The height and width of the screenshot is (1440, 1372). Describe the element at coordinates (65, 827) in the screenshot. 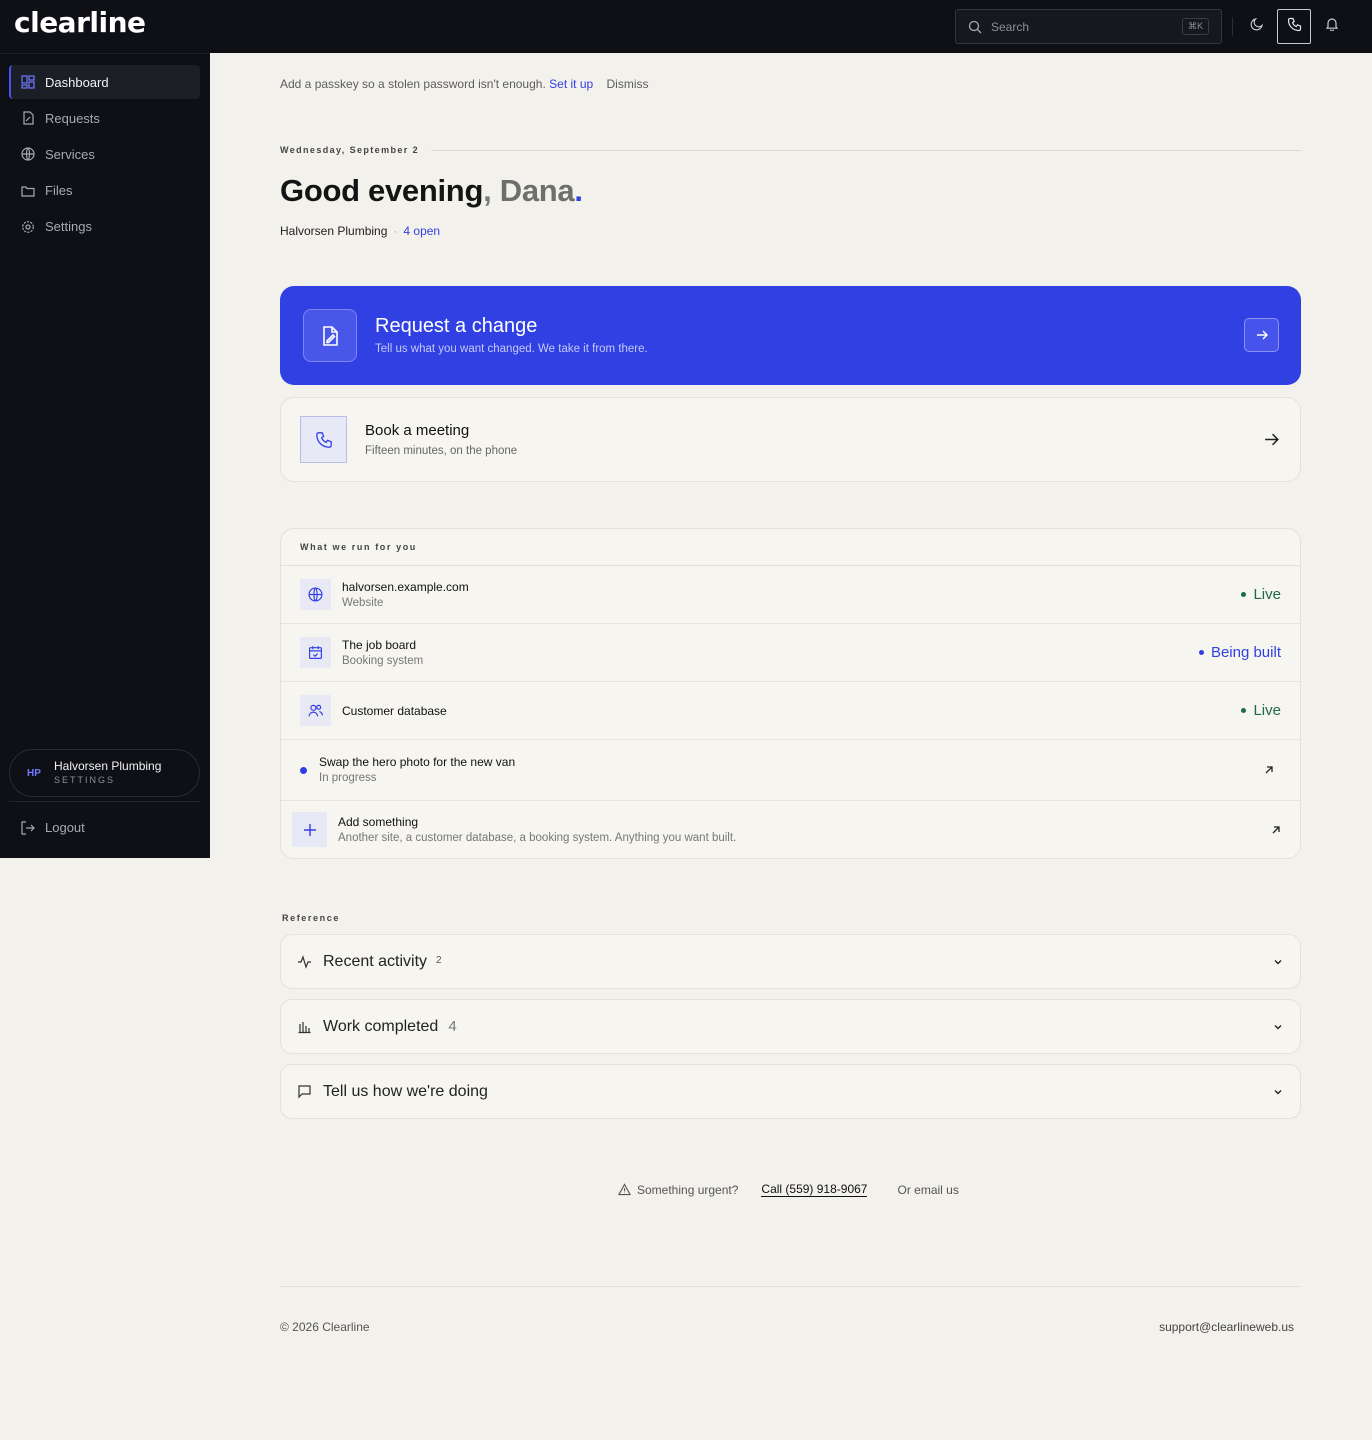

I see `logout-label: Logout` at that location.